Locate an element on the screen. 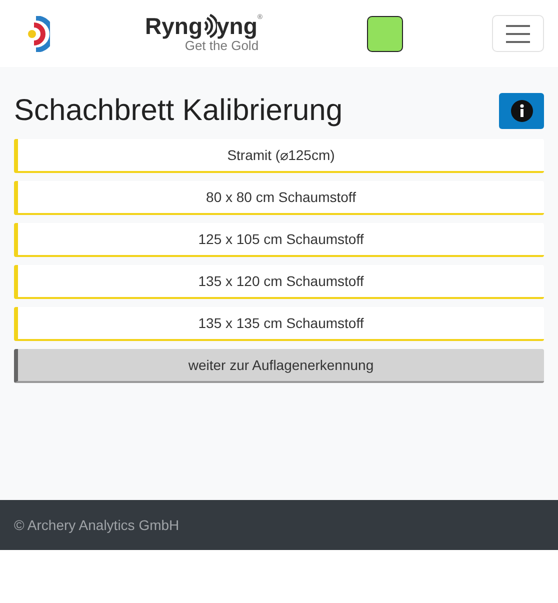 The width and height of the screenshot is (558, 603). footer-text: © Archery Analytics GmbH is located at coordinates (97, 525).